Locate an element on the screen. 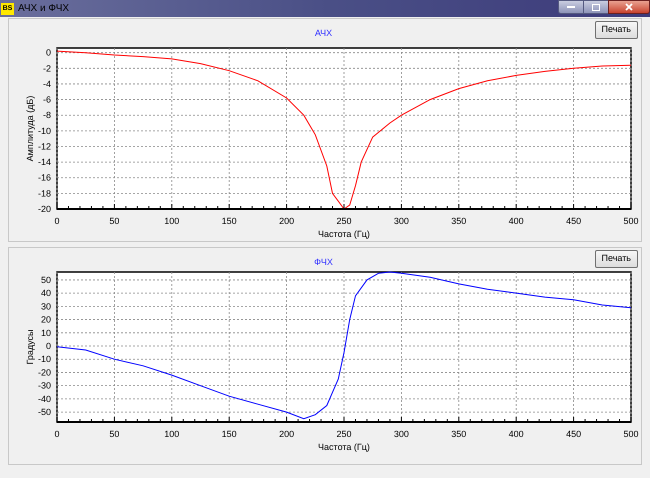 This screenshot has width=650, height=478. tick-label: -2 is located at coordinates (46, 68).